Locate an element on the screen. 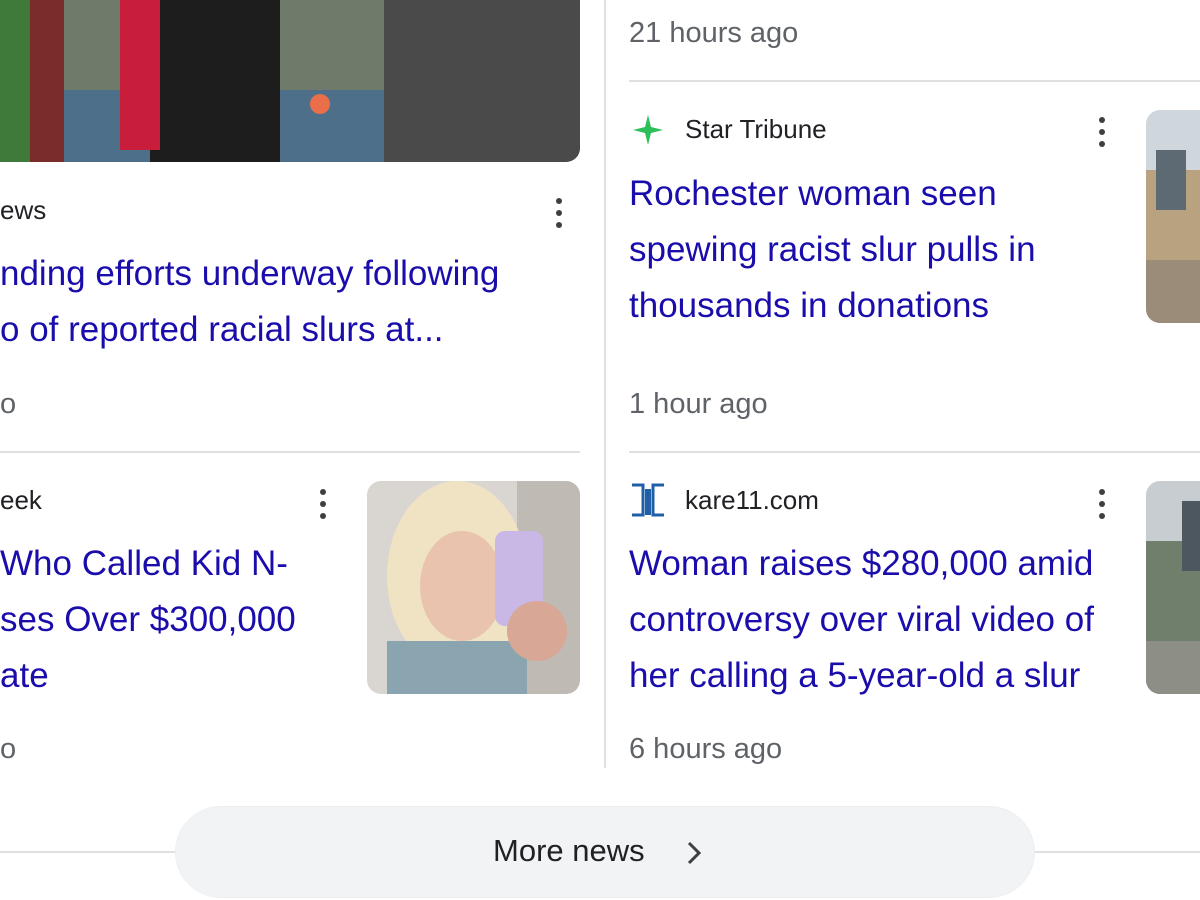 Image resolution: width=1200 pixels, height=900 pixels. headline-line: her calling a 5-year-old a slur is located at coordinates (855, 675).